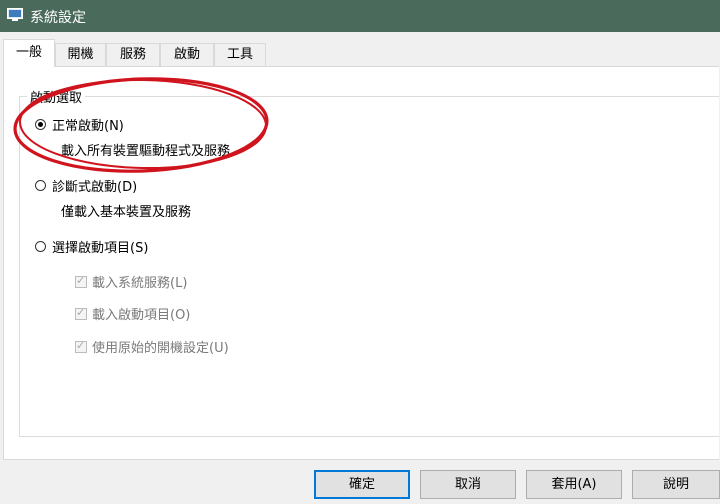  Describe the element at coordinates (94, 185) in the screenshot. I see `diagnostic-startup-label: 診斷式啟動(D)` at that location.